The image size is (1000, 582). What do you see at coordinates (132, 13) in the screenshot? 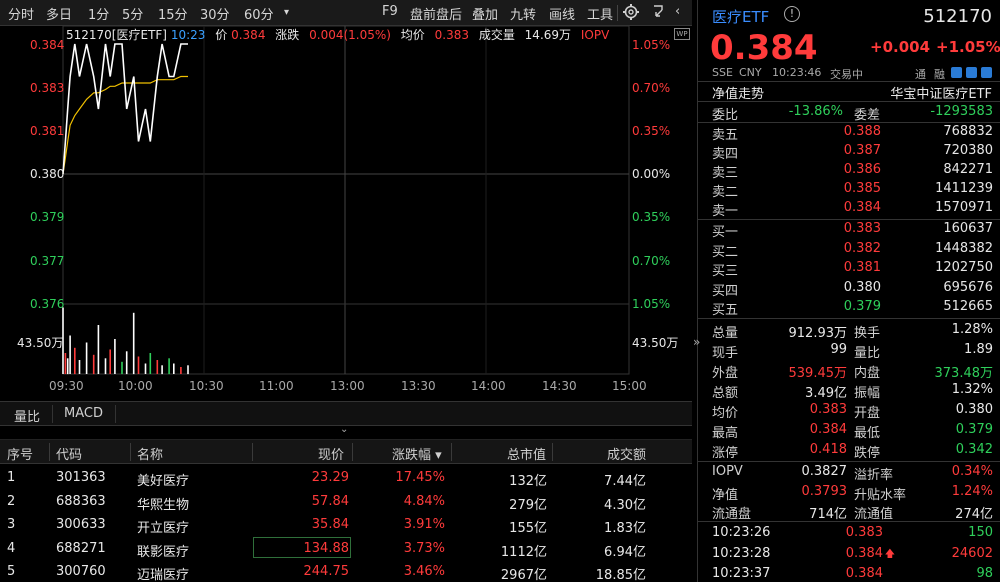
I see `tab-5min: 5分` at bounding box center [132, 13].